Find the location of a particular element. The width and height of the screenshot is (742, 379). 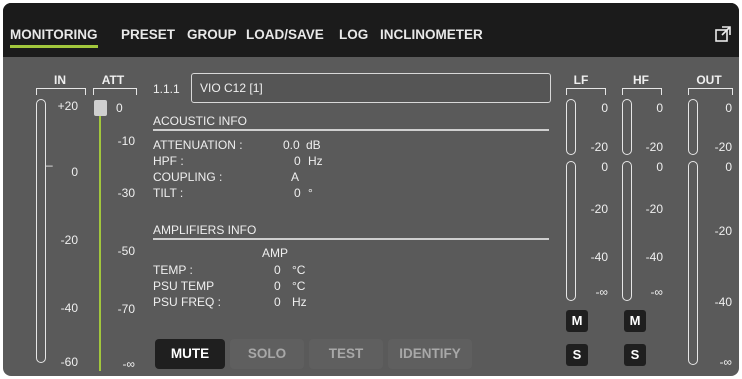

hf-mute-button: M is located at coordinates (635, 321).